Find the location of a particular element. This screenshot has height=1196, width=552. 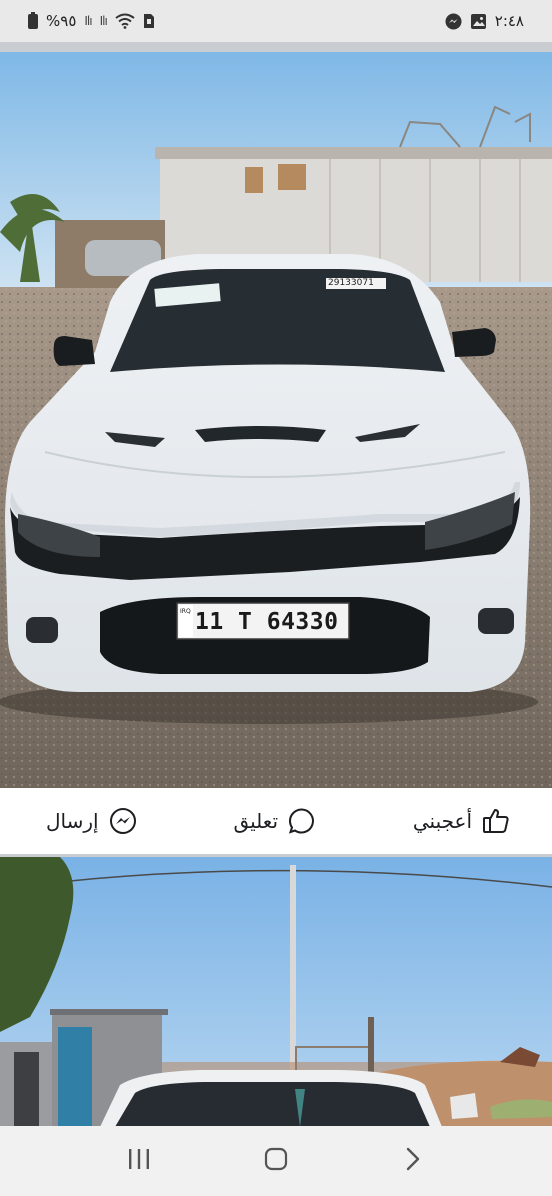

back-chevron-icon is located at coordinates (413, 1161).